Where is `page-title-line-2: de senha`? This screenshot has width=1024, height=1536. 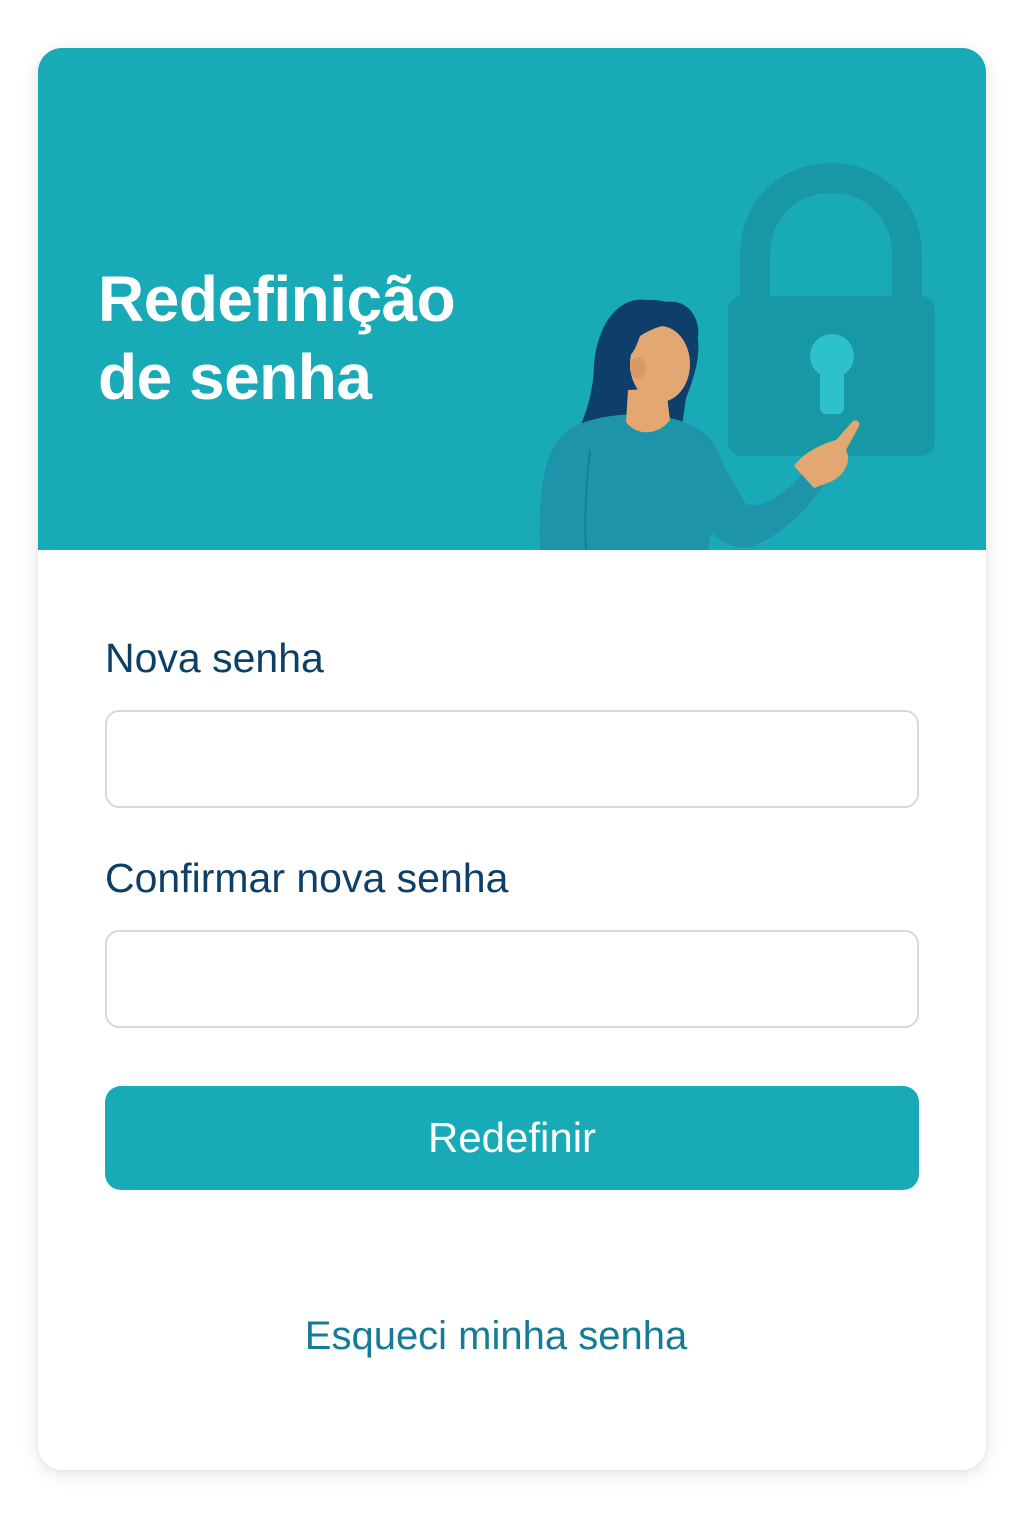 page-title-line-2: de senha is located at coordinates (235, 377).